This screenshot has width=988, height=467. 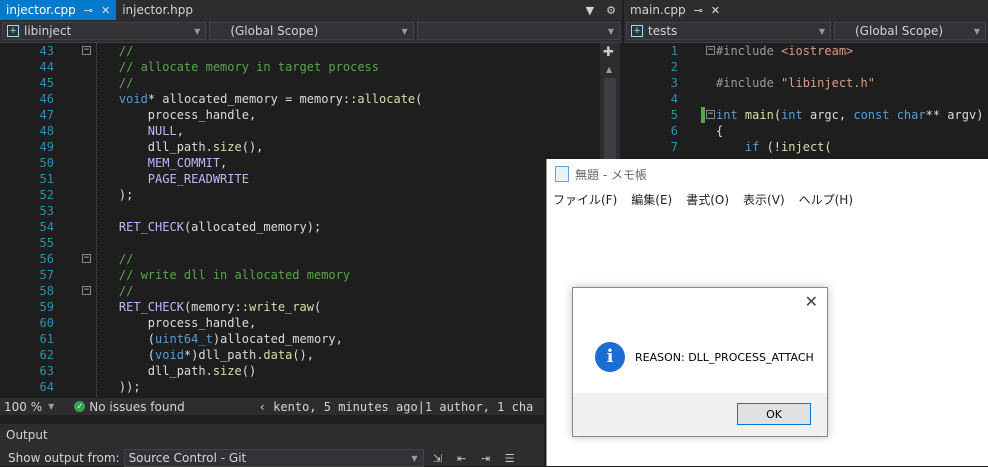 What do you see at coordinates (46, 195) in the screenshot?
I see `line-number: 52` at bounding box center [46, 195].